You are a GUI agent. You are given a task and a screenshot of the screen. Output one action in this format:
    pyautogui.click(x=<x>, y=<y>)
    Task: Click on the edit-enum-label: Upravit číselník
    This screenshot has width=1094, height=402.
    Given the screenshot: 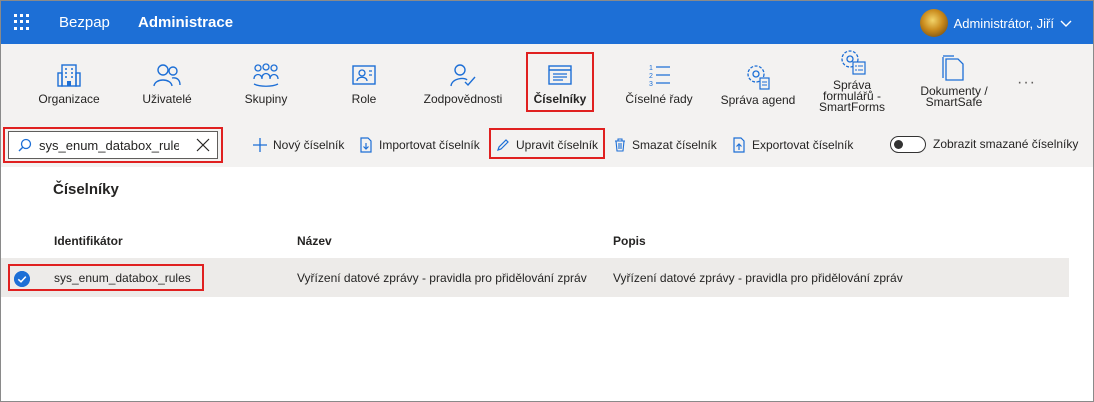 What is the action you would take?
    pyautogui.click(x=557, y=145)
    